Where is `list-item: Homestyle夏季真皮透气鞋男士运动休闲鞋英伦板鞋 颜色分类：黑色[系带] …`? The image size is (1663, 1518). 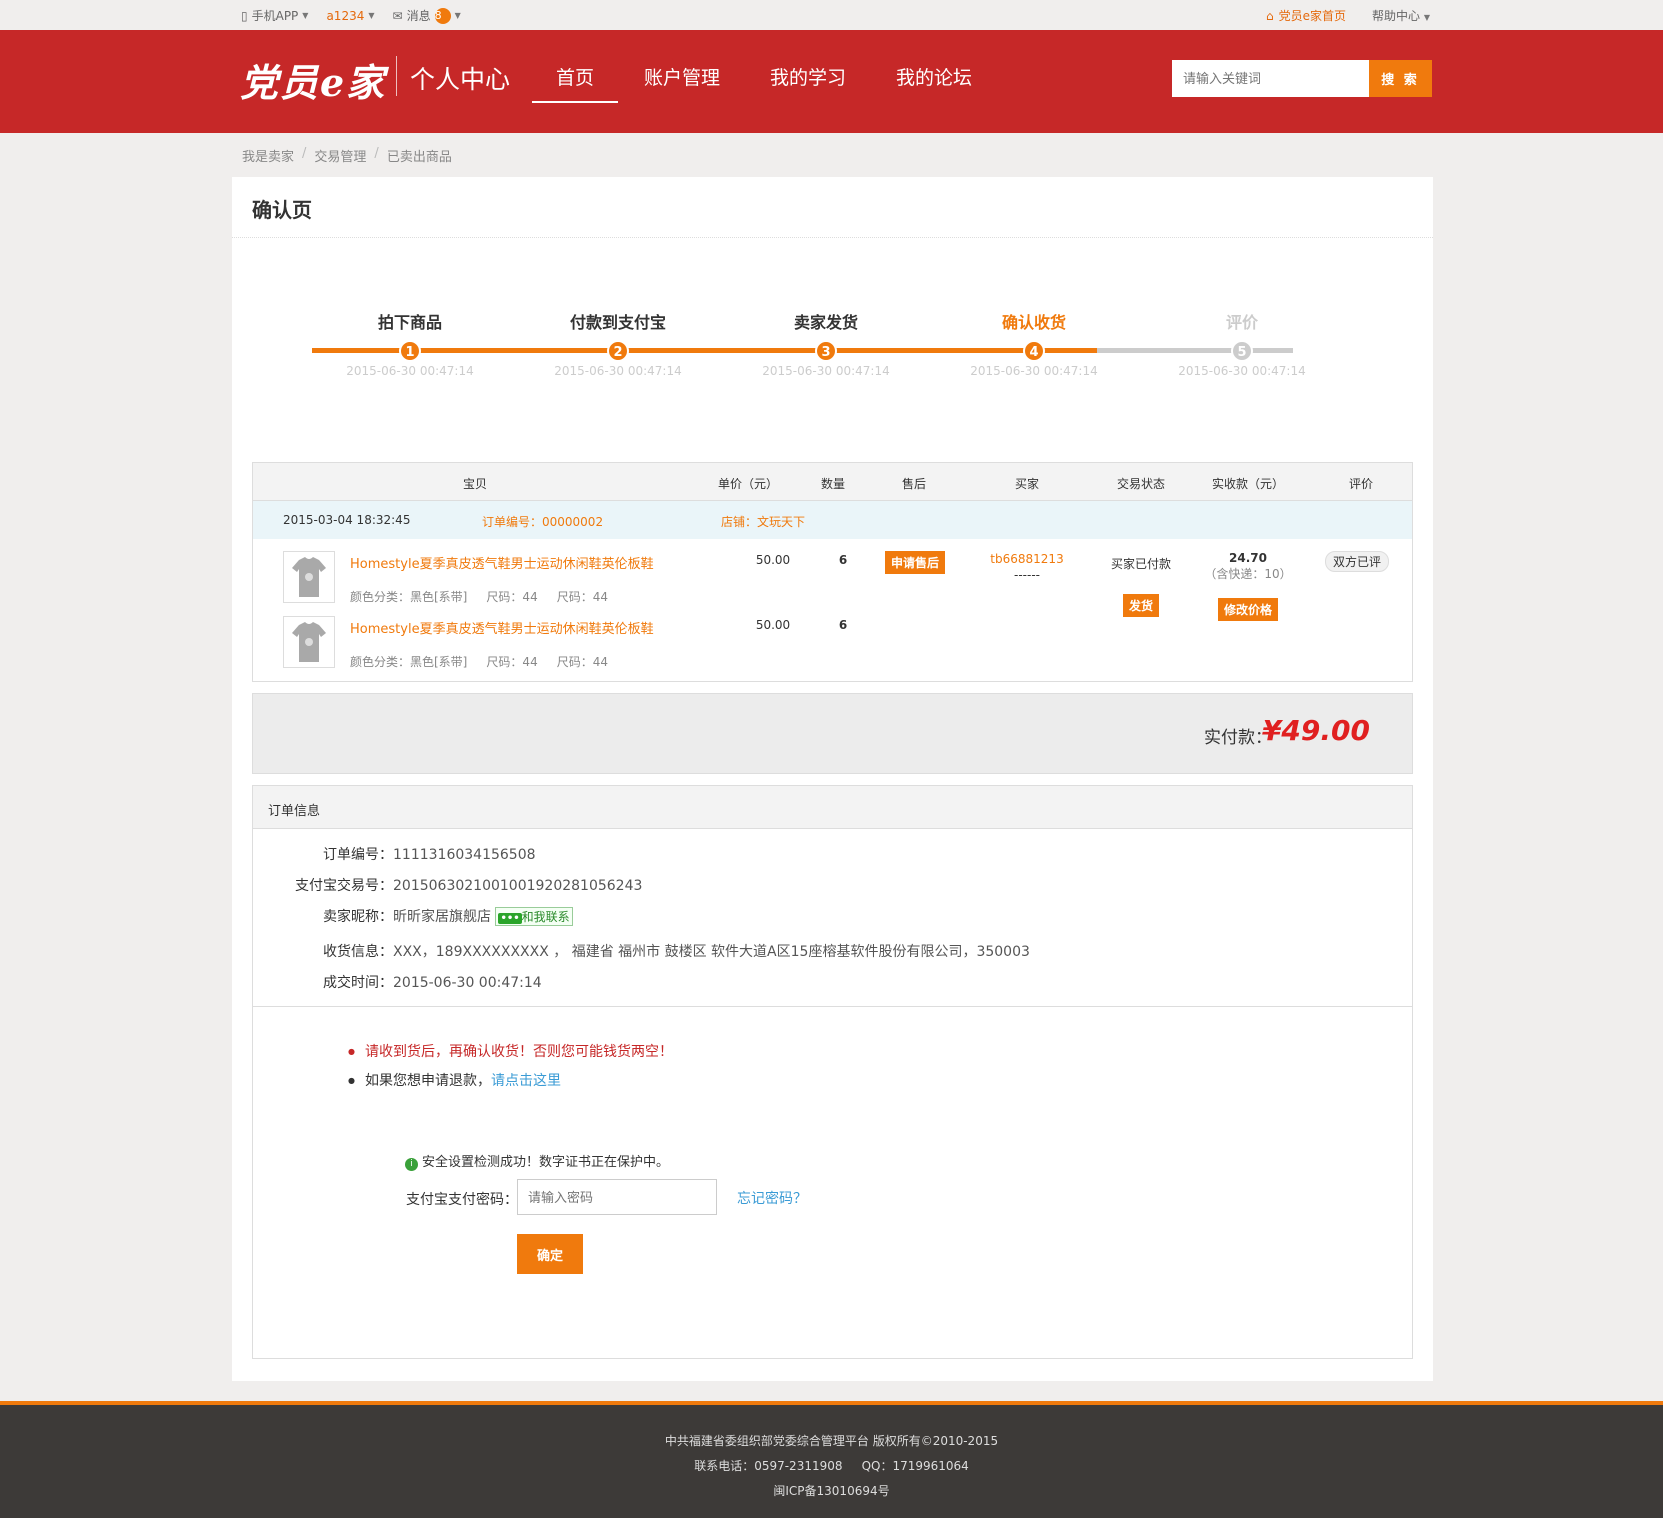 list-item: Homestyle夏季真皮透气鞋男士运动休闲鞋英伦板鞋 颜色分类：黑色[系带] … is located at coordinates (832, 646).